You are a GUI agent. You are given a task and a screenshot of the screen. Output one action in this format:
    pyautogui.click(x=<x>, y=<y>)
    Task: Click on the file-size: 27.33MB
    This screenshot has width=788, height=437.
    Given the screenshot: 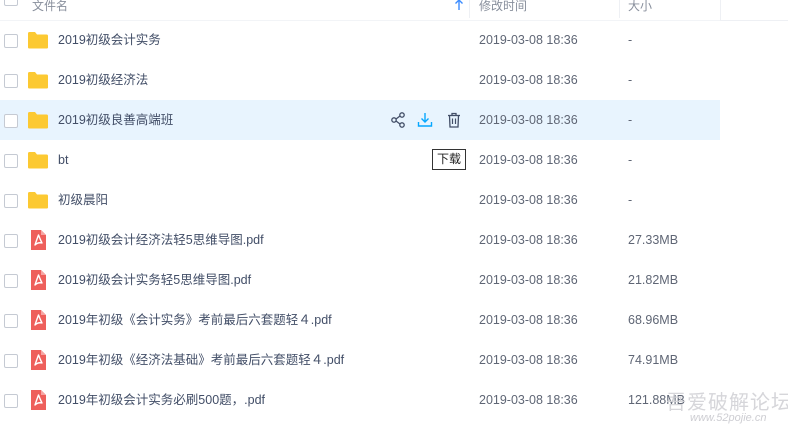 What is the action you would take?
    pyautogui.click(x=653, y=240)
    